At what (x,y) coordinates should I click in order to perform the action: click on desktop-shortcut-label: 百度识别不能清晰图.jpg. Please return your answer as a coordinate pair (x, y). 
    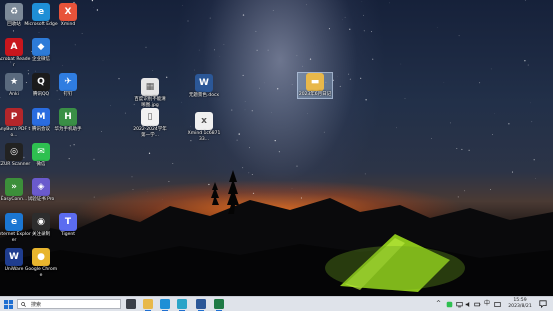
    Looking at the image, I should click on (150, 102).